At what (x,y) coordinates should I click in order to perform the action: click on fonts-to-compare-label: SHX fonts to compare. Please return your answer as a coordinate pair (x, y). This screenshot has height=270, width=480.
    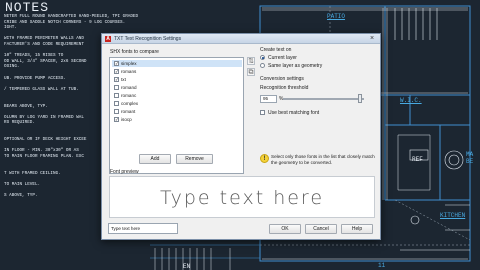
    Looking at the image, I should click on (134, 52).